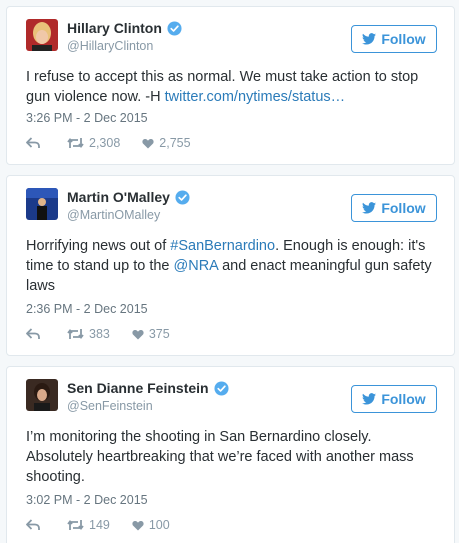 Image resolution: width=459 pixels, height=543 pixels. Describe the element at coordinates (118, 197) in the screenshot. I see `display-name-text: Martin O'Malley` at that location.